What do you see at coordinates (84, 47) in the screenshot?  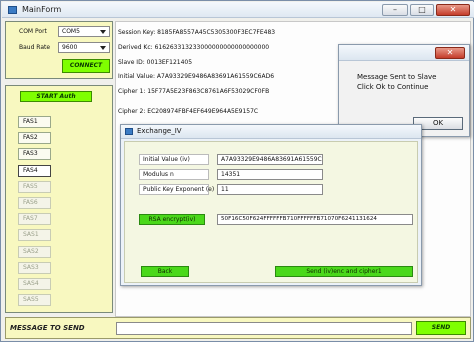 I see `baud-rate-select: 9600` at bounding box center [84, 47].